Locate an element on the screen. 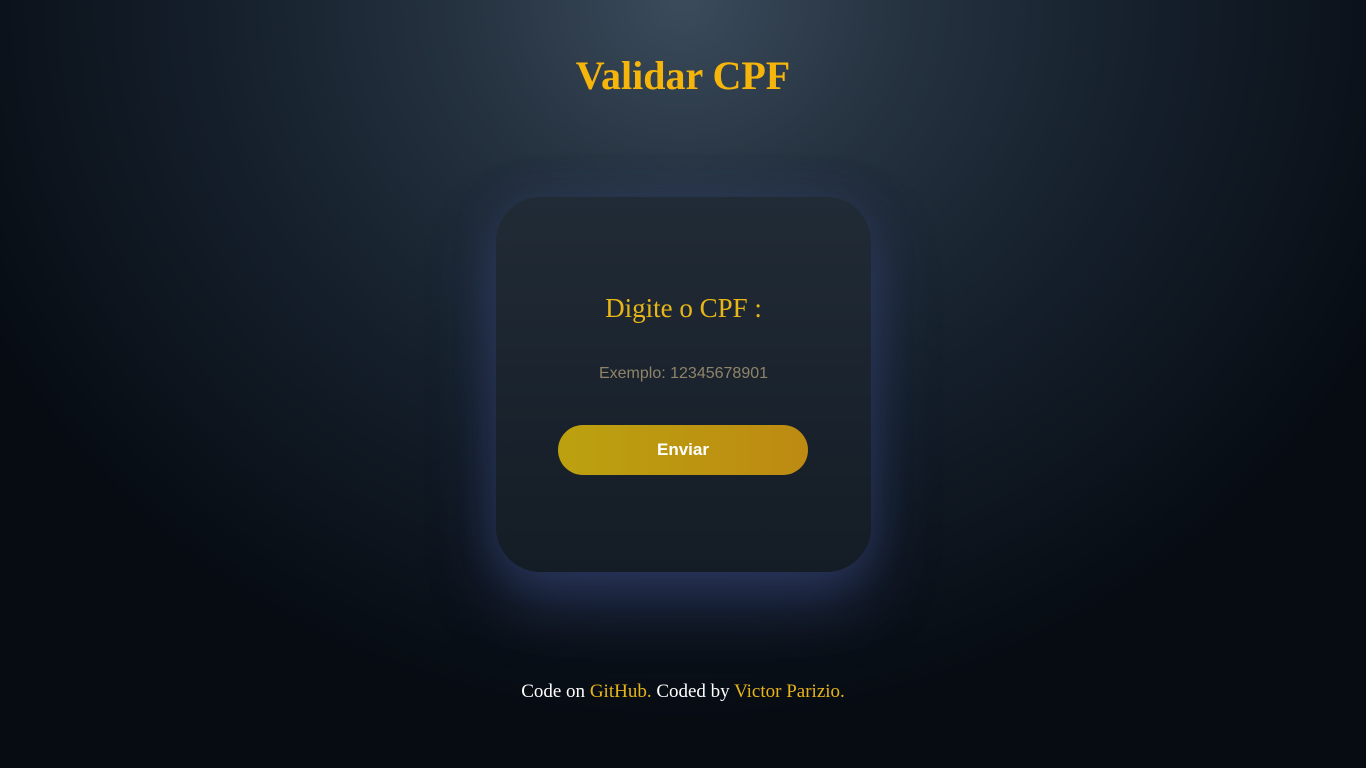 This screenshot has height=768, width=1366. page-title: Validar CPF is located at coordinates (683, 75).